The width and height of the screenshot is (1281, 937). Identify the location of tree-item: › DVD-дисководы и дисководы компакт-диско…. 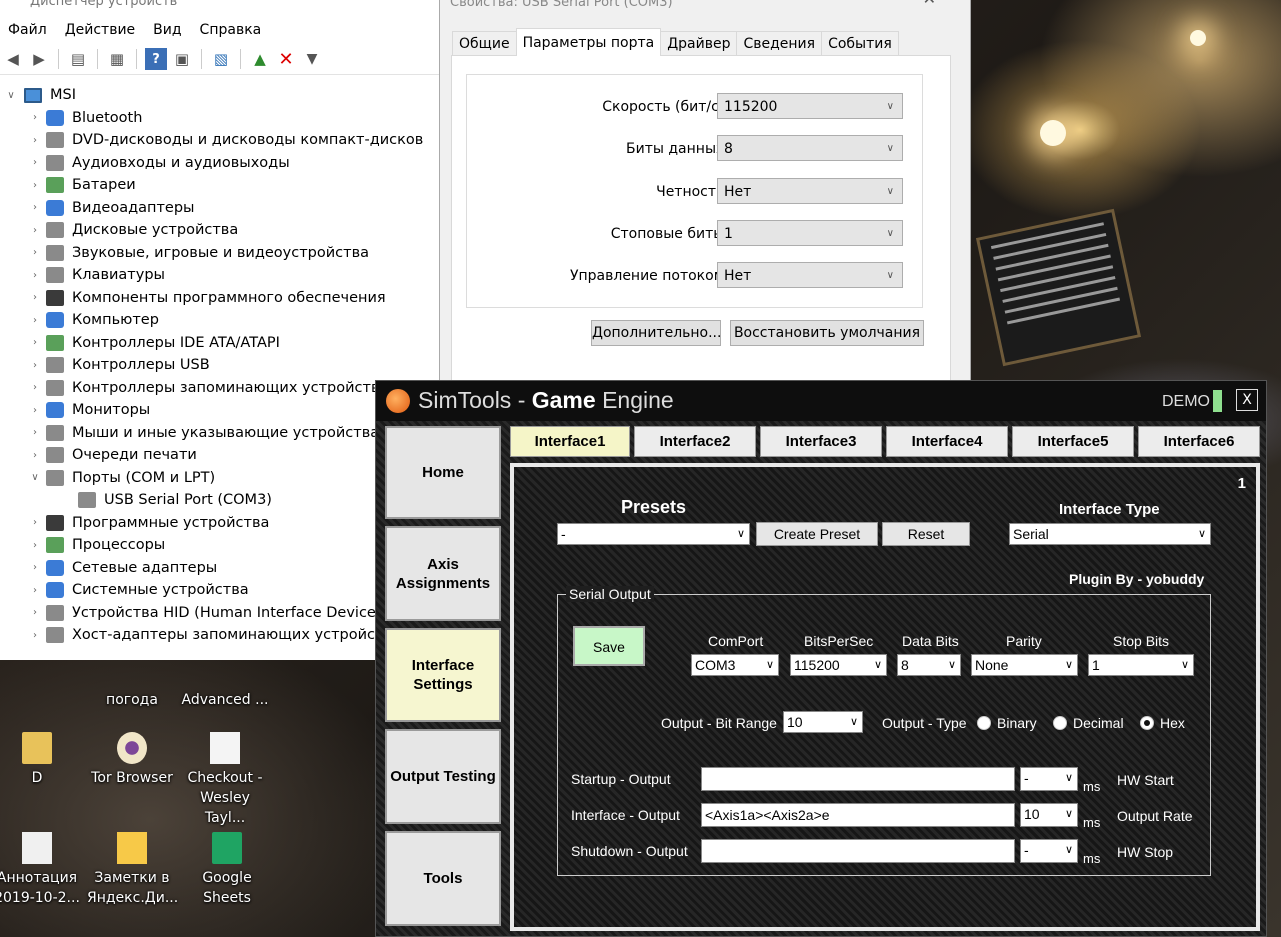
(220, 140).